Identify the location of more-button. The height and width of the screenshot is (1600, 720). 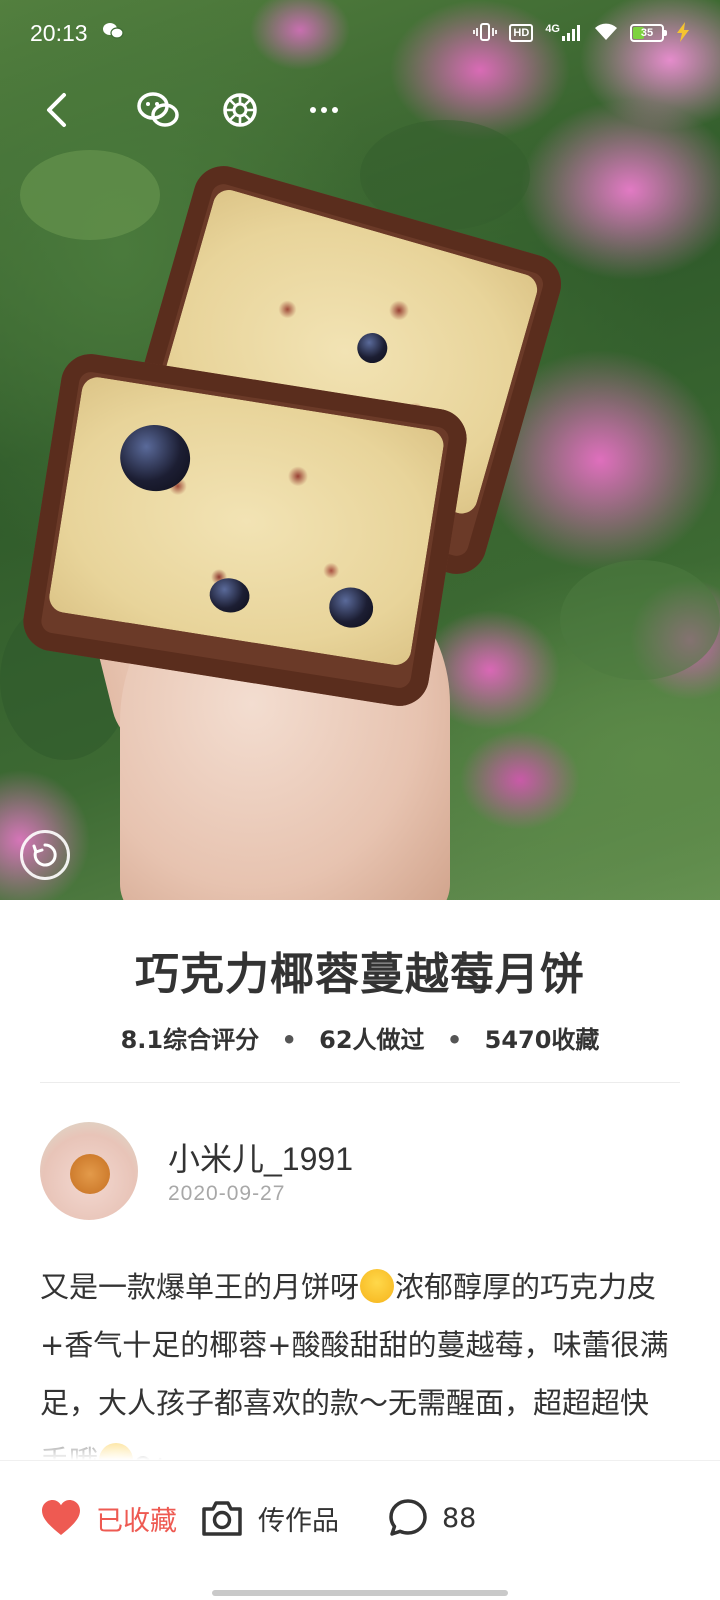
(324, 110).